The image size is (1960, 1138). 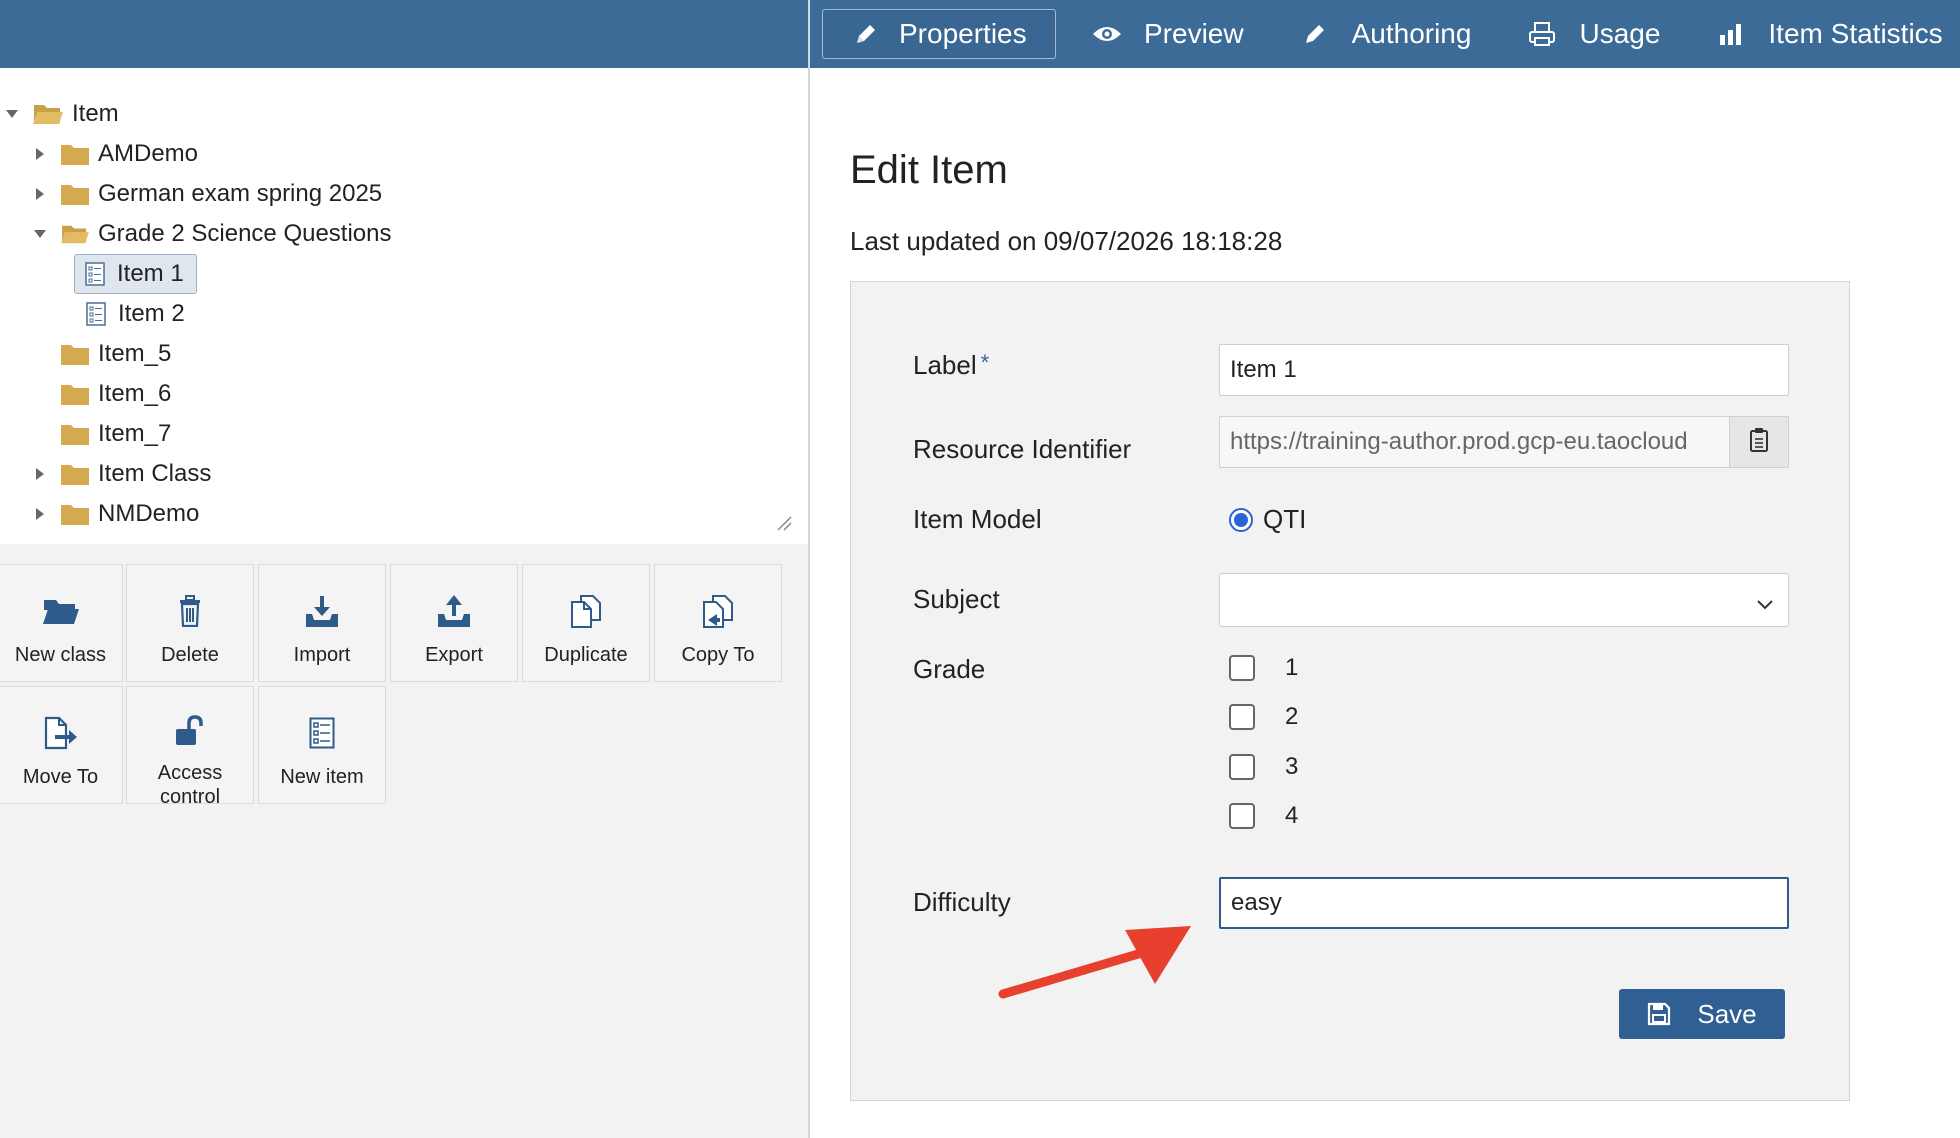 I want to click on tree-node-item-class: Item Class, so click(x=119, y=474).